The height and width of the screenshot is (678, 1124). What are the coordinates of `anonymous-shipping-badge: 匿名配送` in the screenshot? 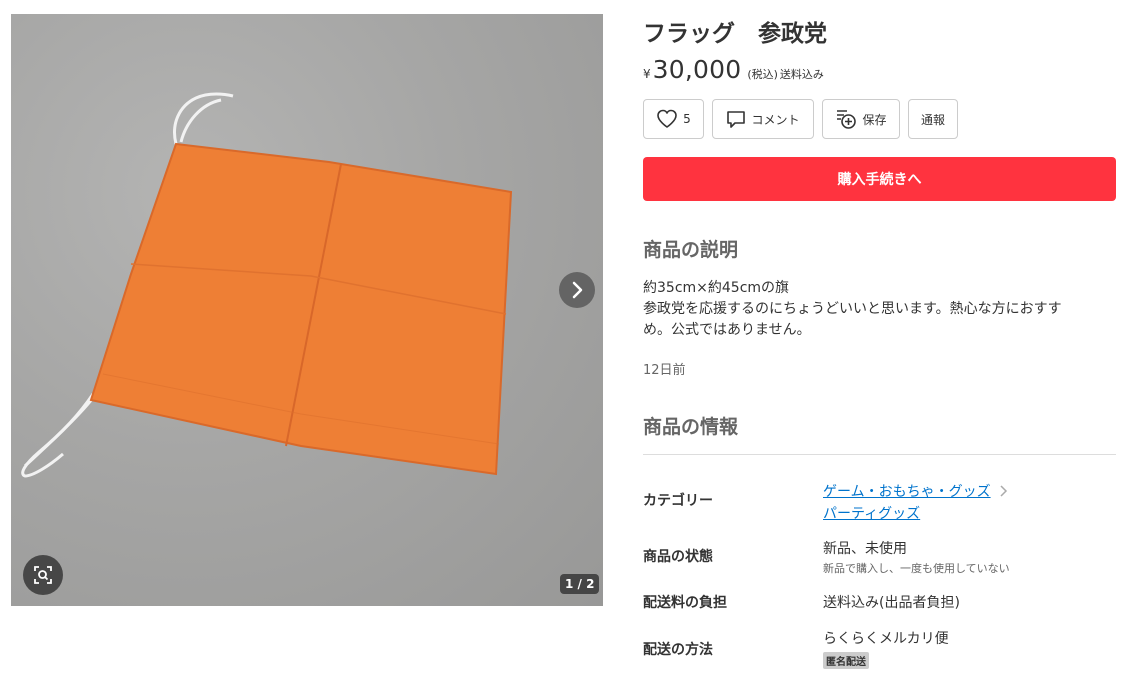 It's located at (846, 660).